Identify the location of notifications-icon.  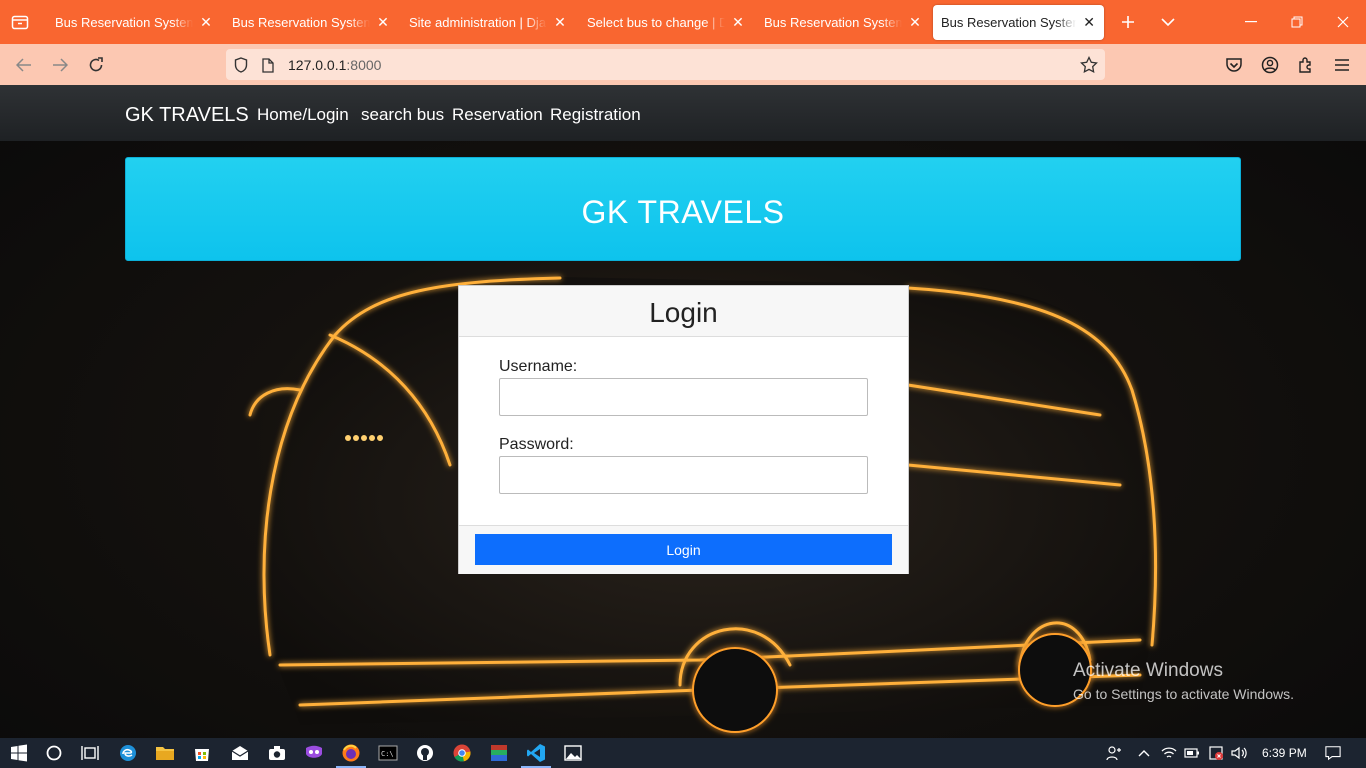
(1333, 753).